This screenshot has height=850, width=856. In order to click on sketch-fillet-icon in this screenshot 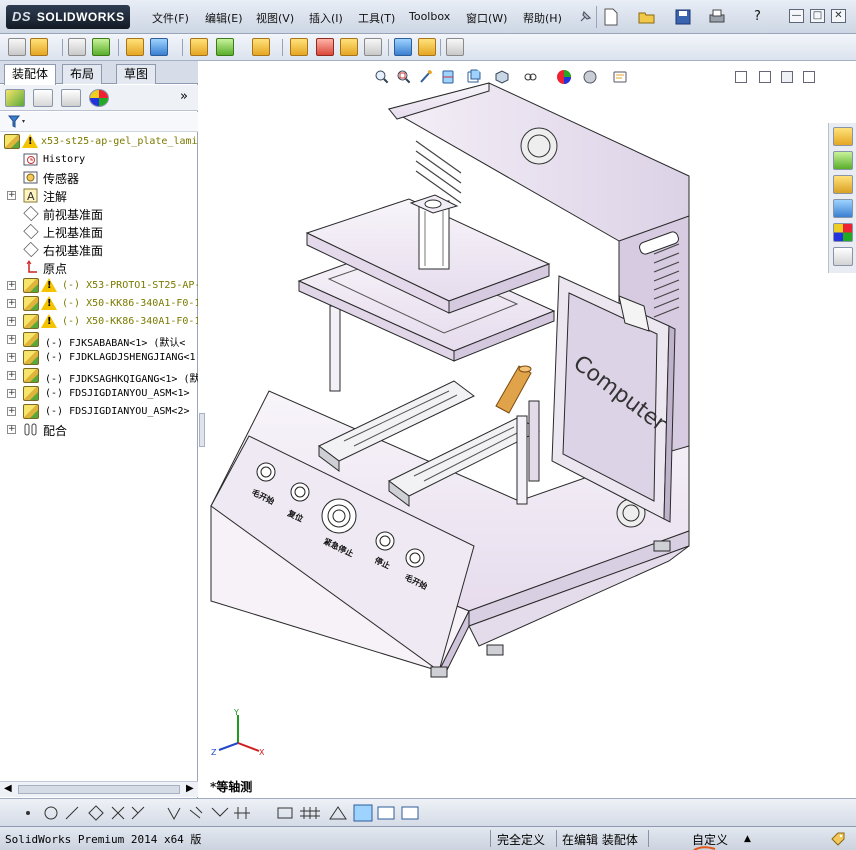, I will do `click(174, 814)`.